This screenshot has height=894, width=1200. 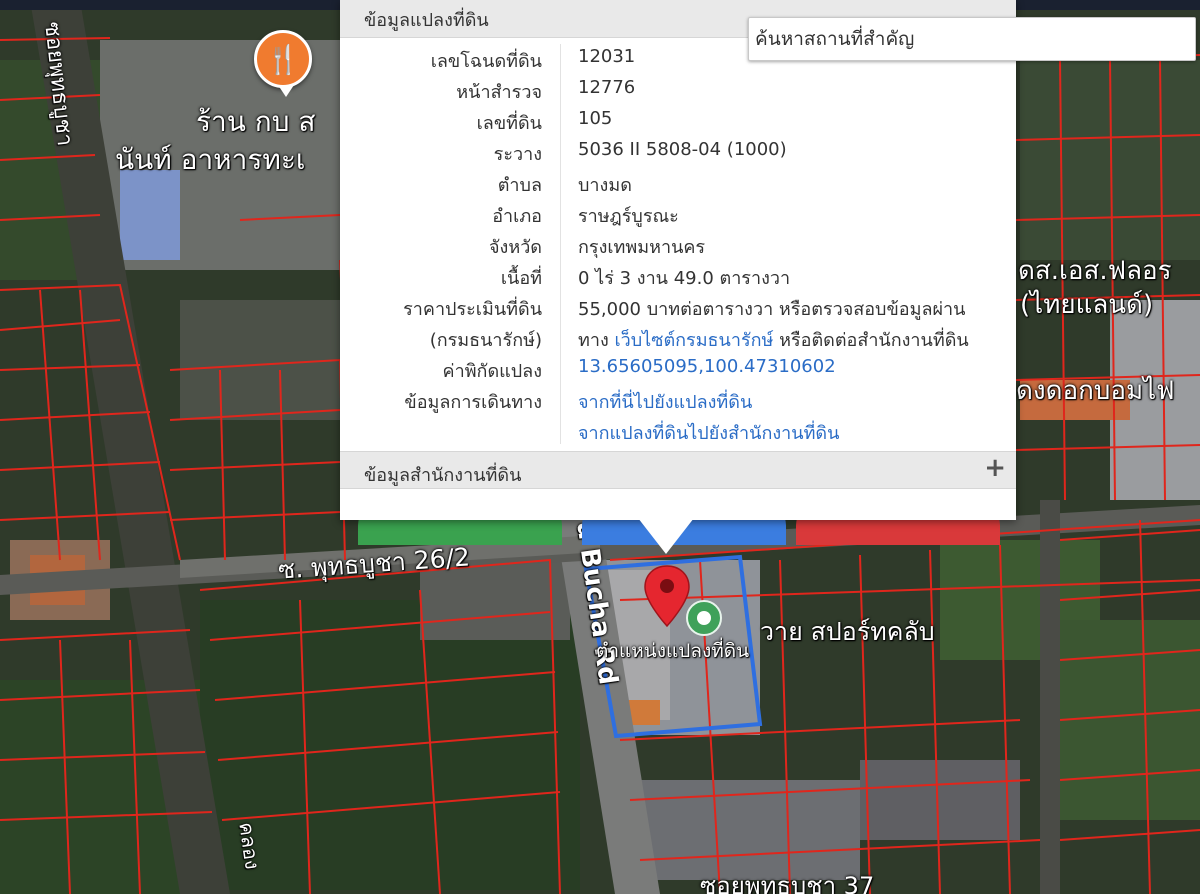 I want to click on map-label-right: (ไทยแลนด์), so click(x=1087, y=305).